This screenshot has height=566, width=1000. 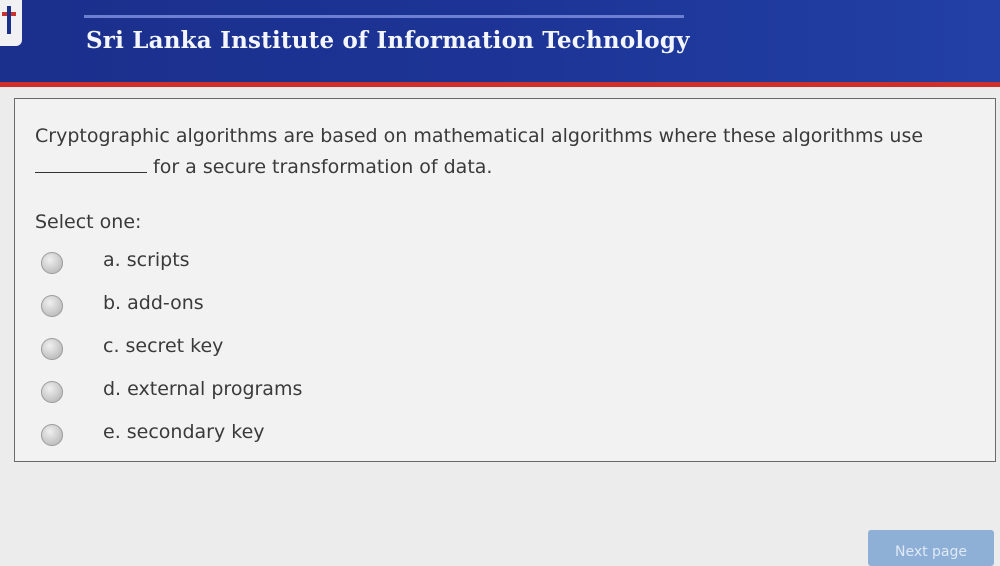 I want to click on answer-blank, so click(x=91, y=172).